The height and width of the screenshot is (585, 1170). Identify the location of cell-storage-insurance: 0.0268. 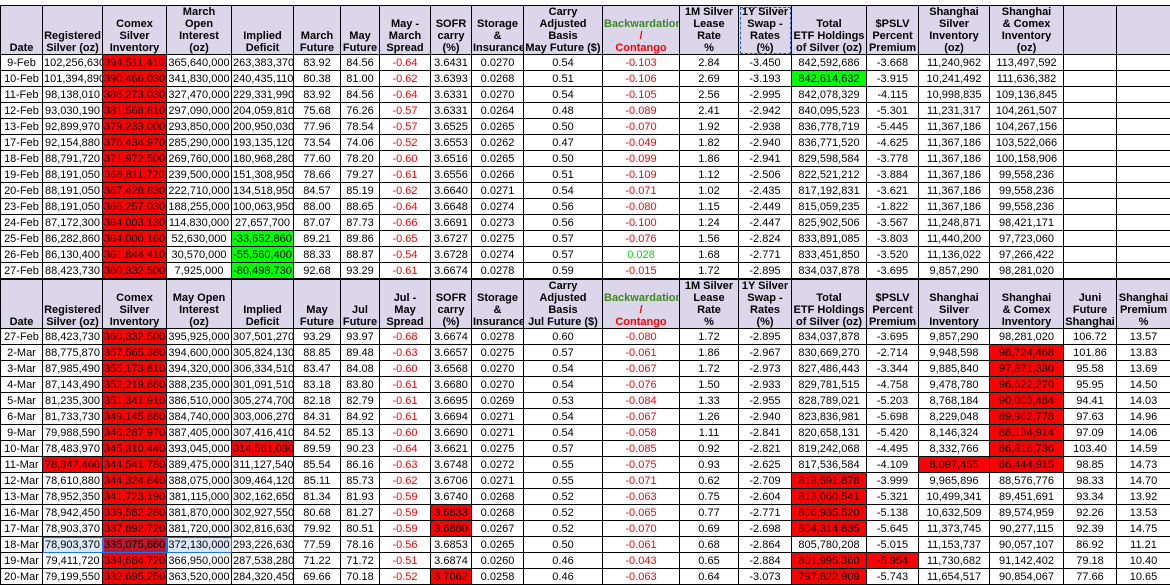
(498, 497).